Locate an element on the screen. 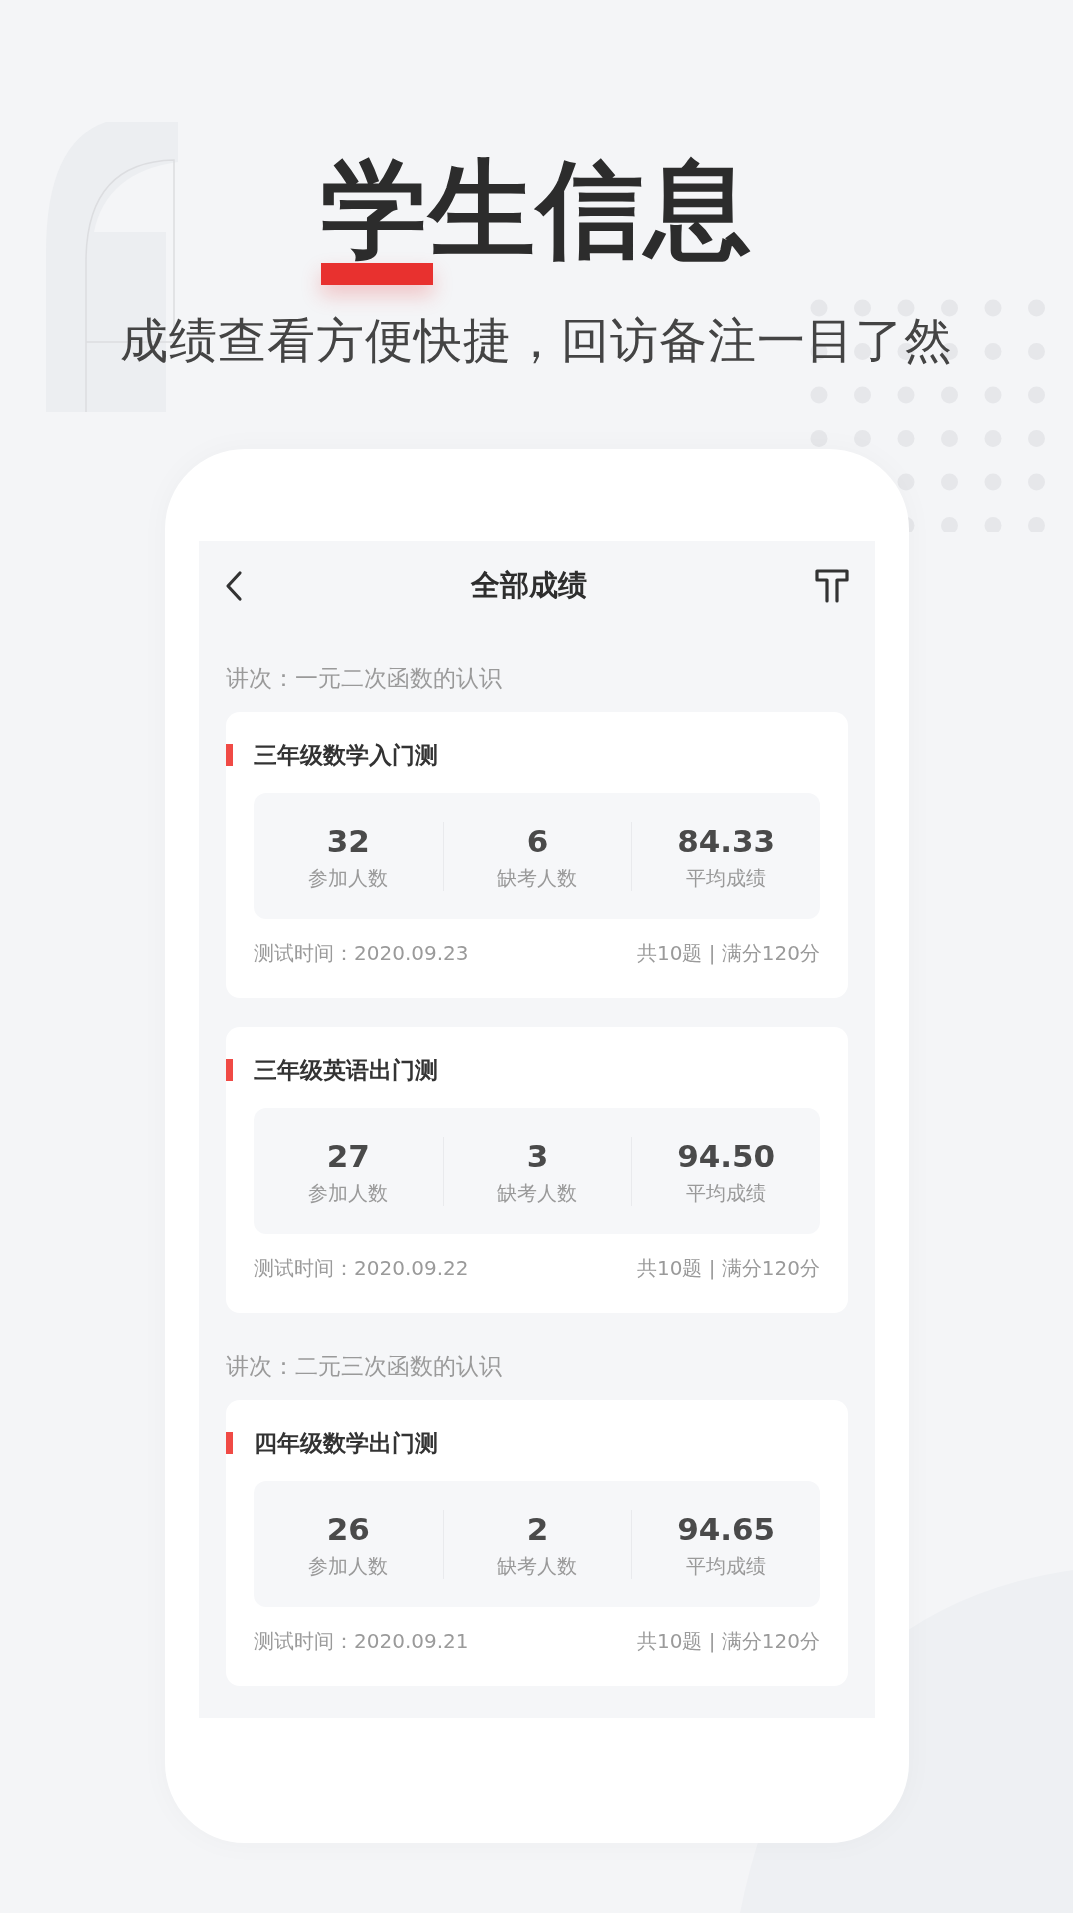 Image resolution: width=1073 pixels, height=1913 pixels. test-card: 三年级英语出门测 27 参加人数 3 缺考人数 94.50 平均成绩 测试时间：2020.09.22 共10题 | 满分120分 is located at coordinates (537, 1170).